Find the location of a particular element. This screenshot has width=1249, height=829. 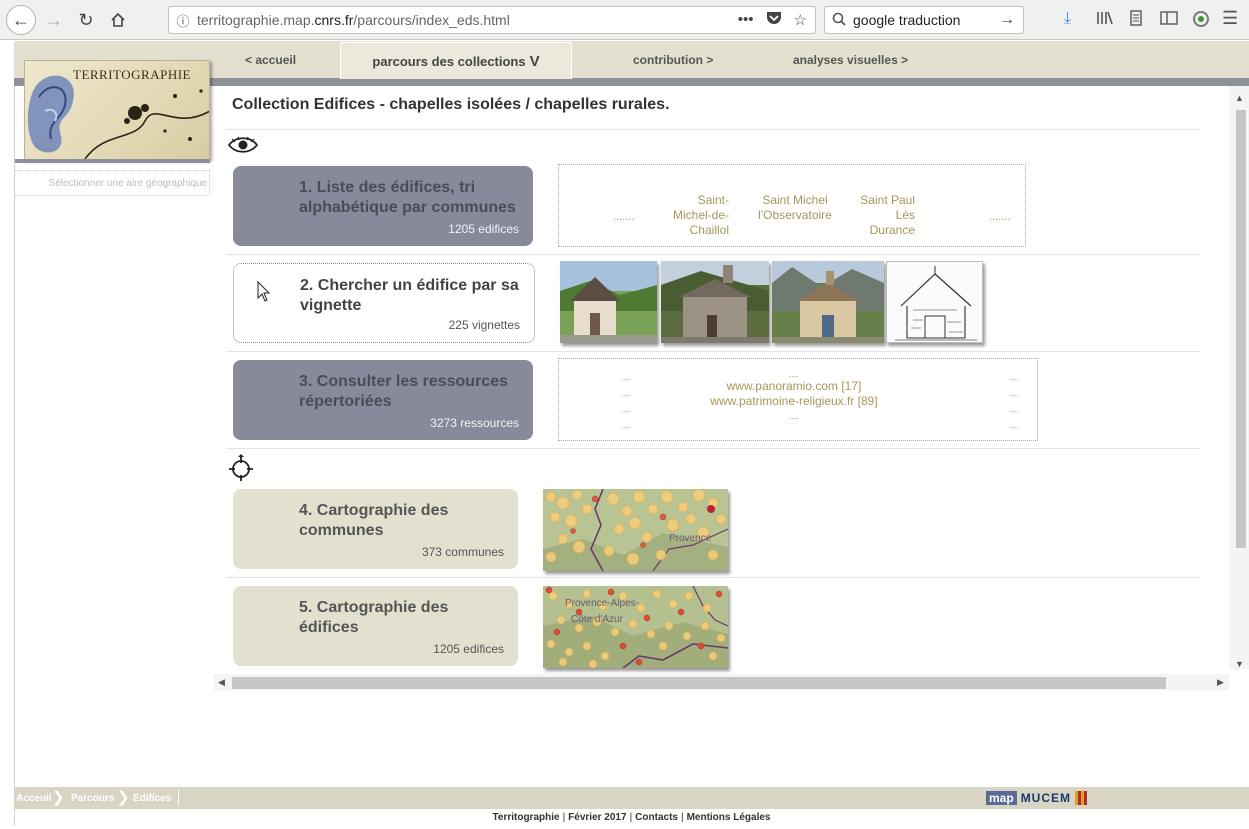

card-title: 5. Cartographie des édifices is located at coordinates (374, 617).